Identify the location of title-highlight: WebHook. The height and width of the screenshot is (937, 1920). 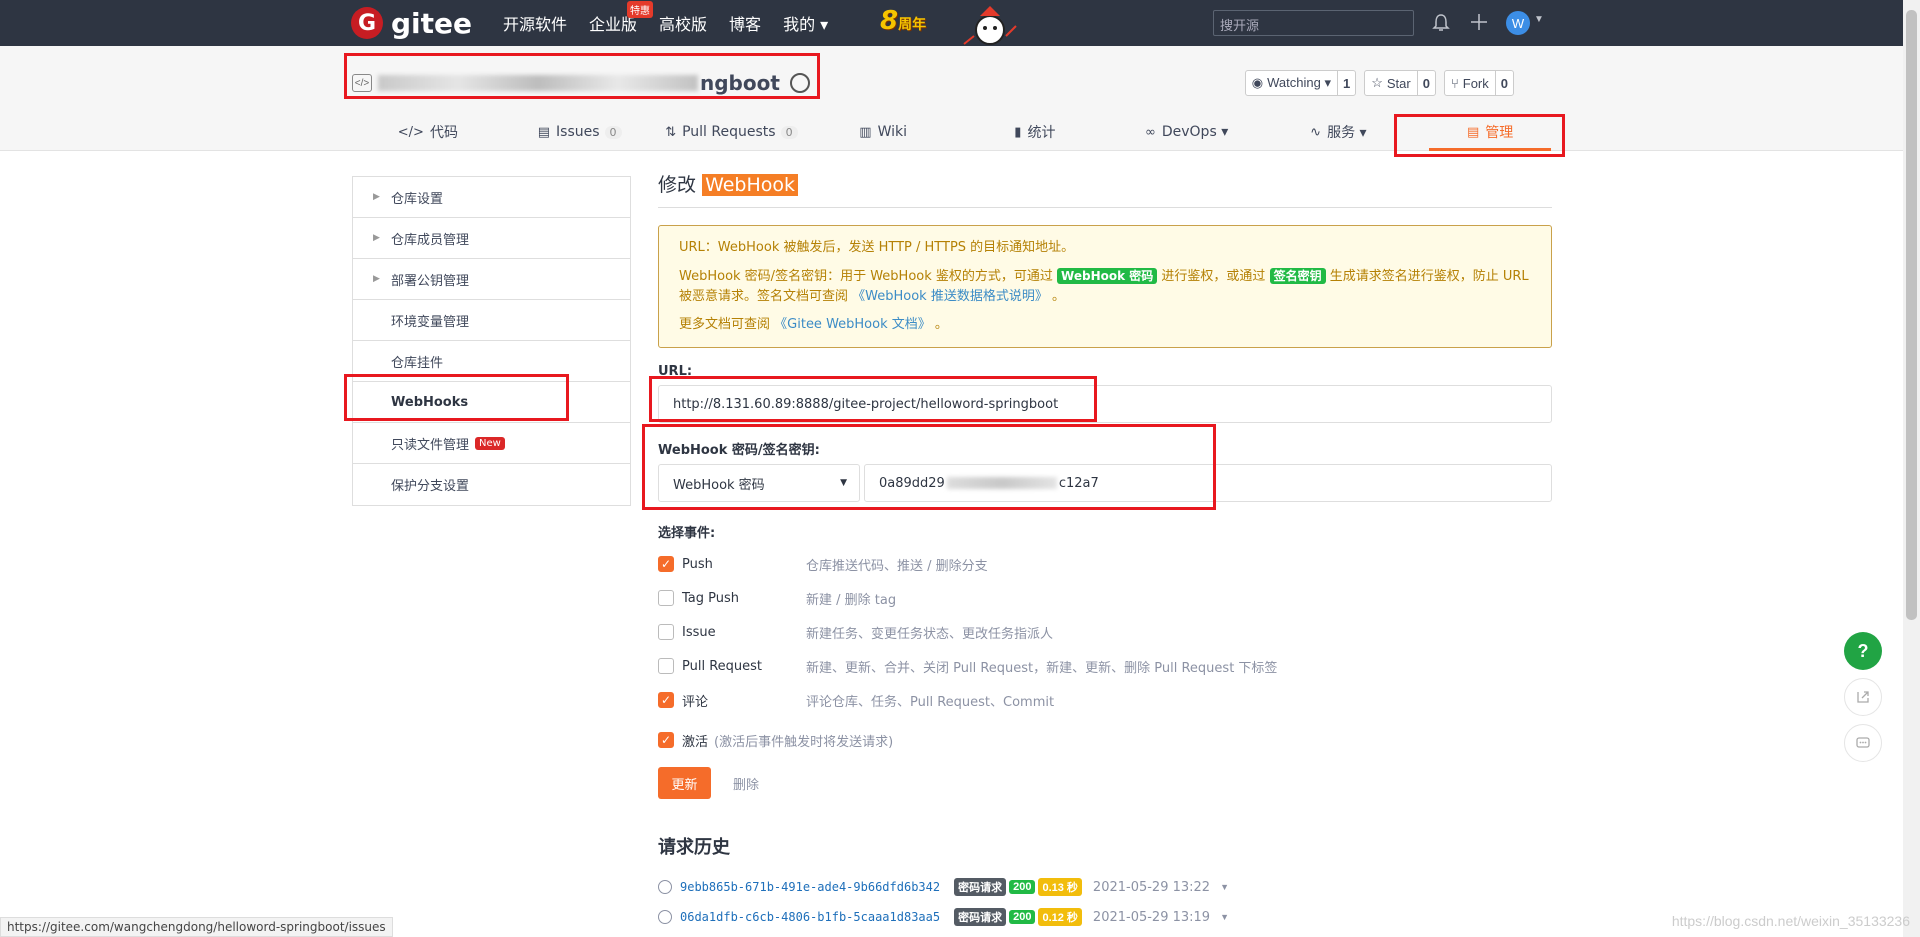
(750, 185).